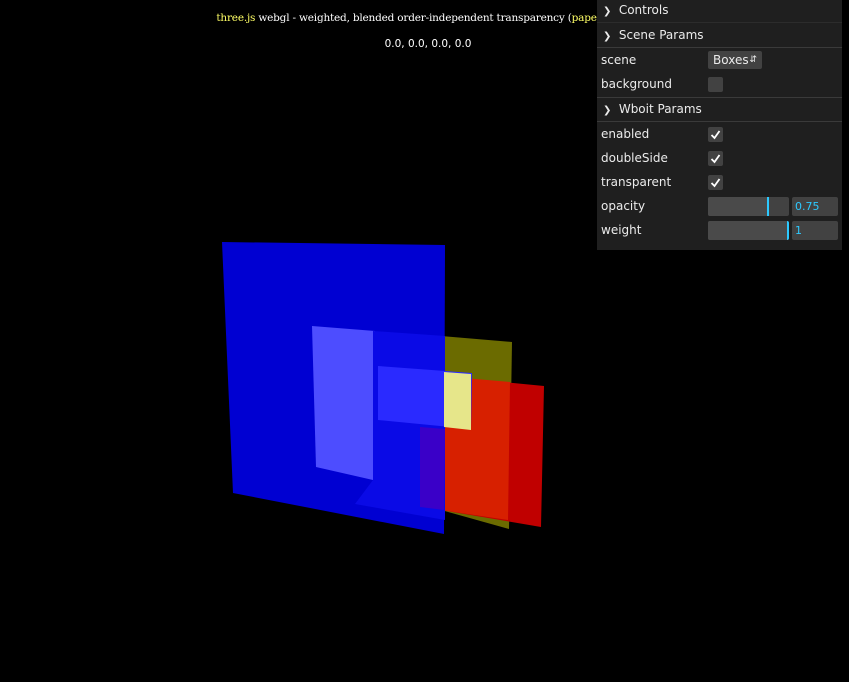  Describe the element at coordinates (636, 182) in the screenshot. I see `transparent-label: transparent` at that location.